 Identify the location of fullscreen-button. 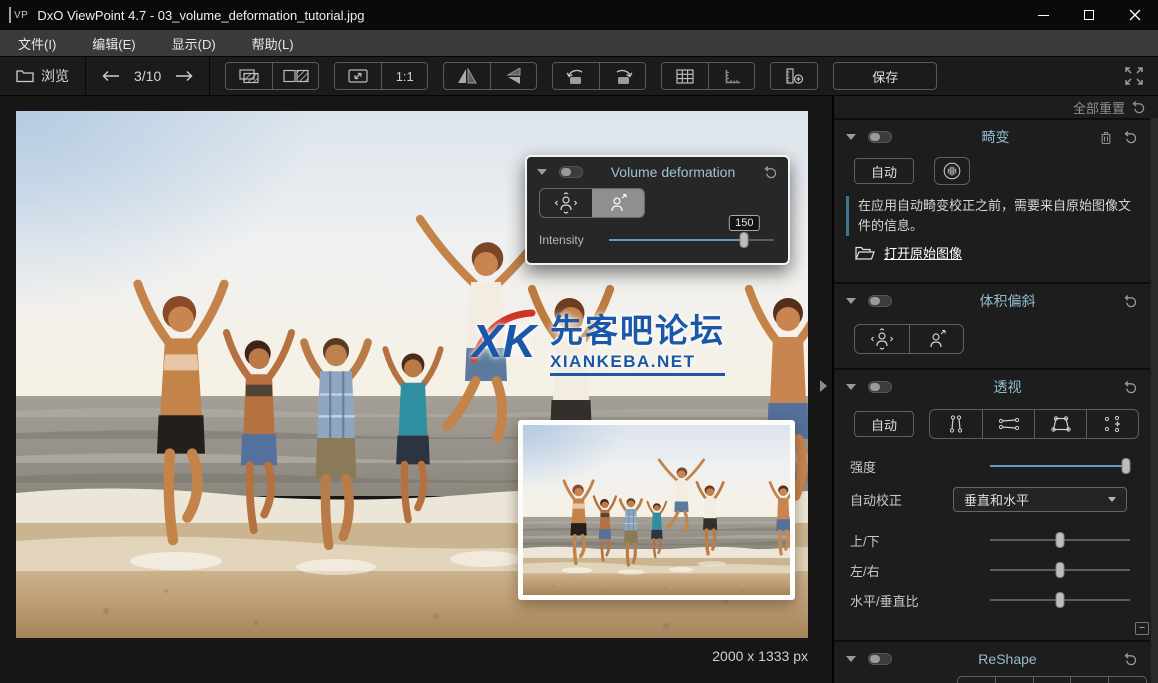
(1134, 76).